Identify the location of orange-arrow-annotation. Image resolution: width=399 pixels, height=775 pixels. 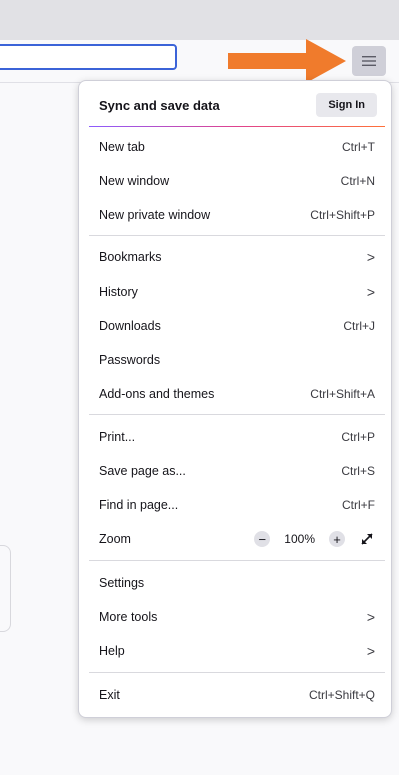
(287, 61).